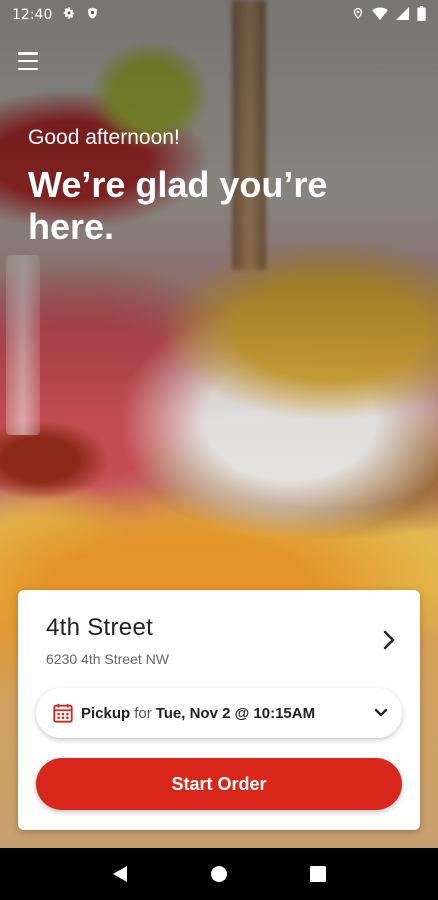  What do you see at coordinates (178, 205) in the screenshot?
I see `page-title: We’re glad you’re here.` at bounding box center [178, 205].